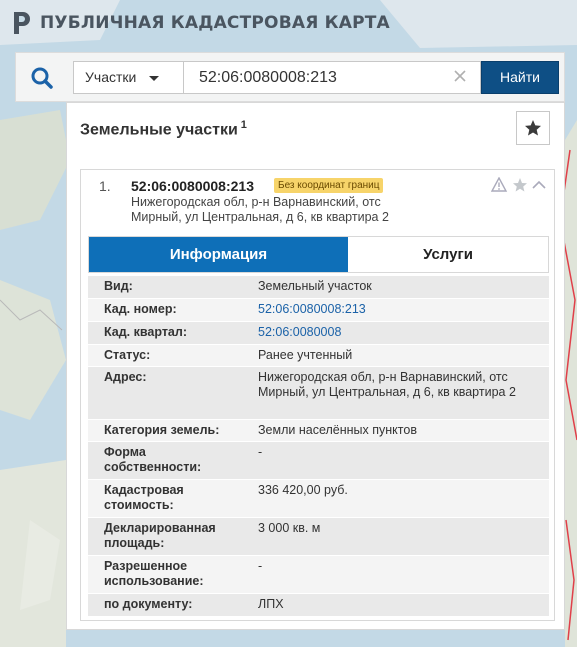 The width and height of the screenshot is (577, 647). I want to click on prop-label: Статус:, so click(127, 355).